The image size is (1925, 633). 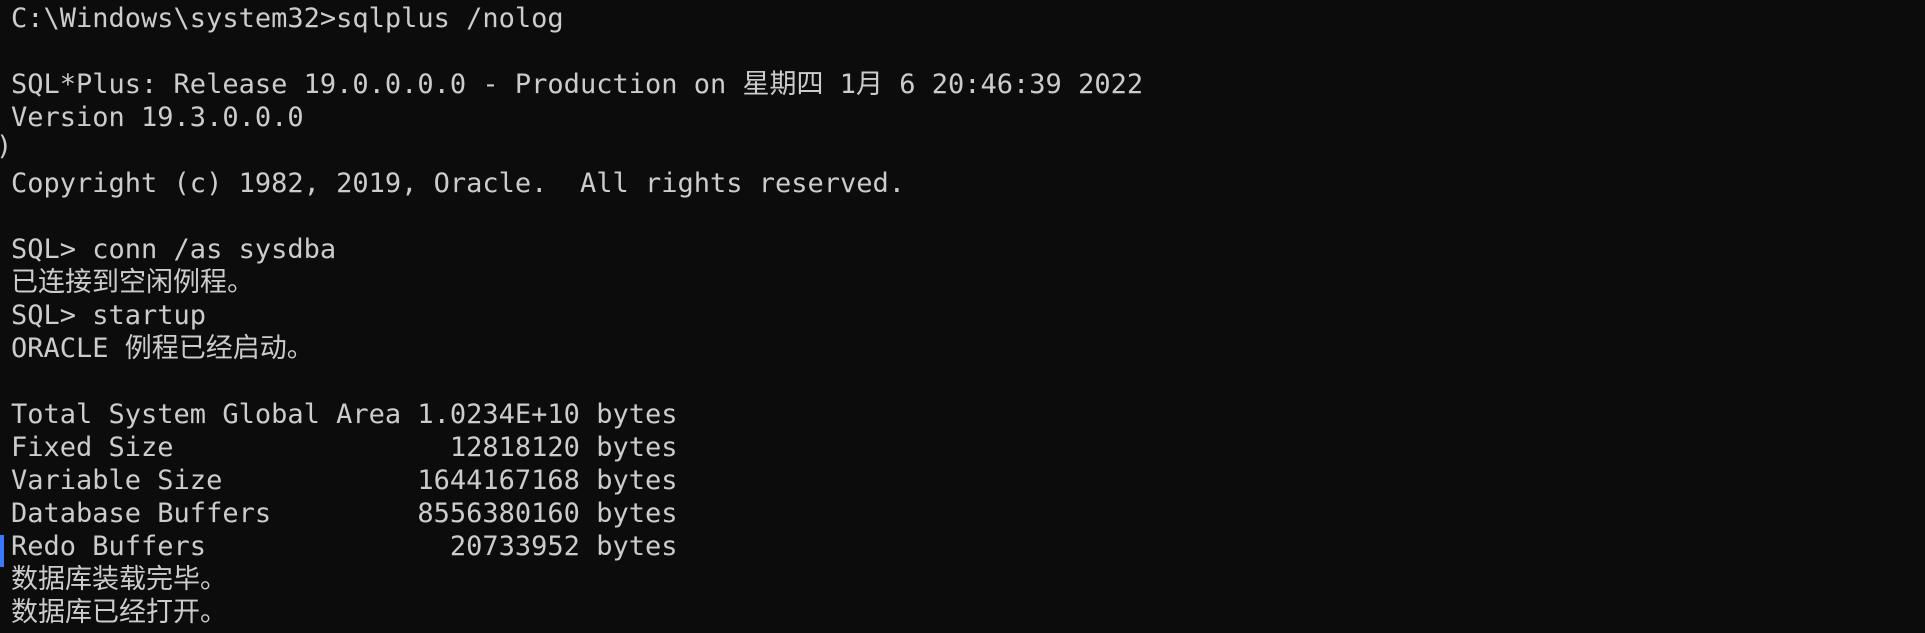 What do you see at coordinates (344, 546) in the screenshot?
I see `console-line-redo-buffers: Redo Buffers 20733952 bytes` at bounding box center [344, 546].